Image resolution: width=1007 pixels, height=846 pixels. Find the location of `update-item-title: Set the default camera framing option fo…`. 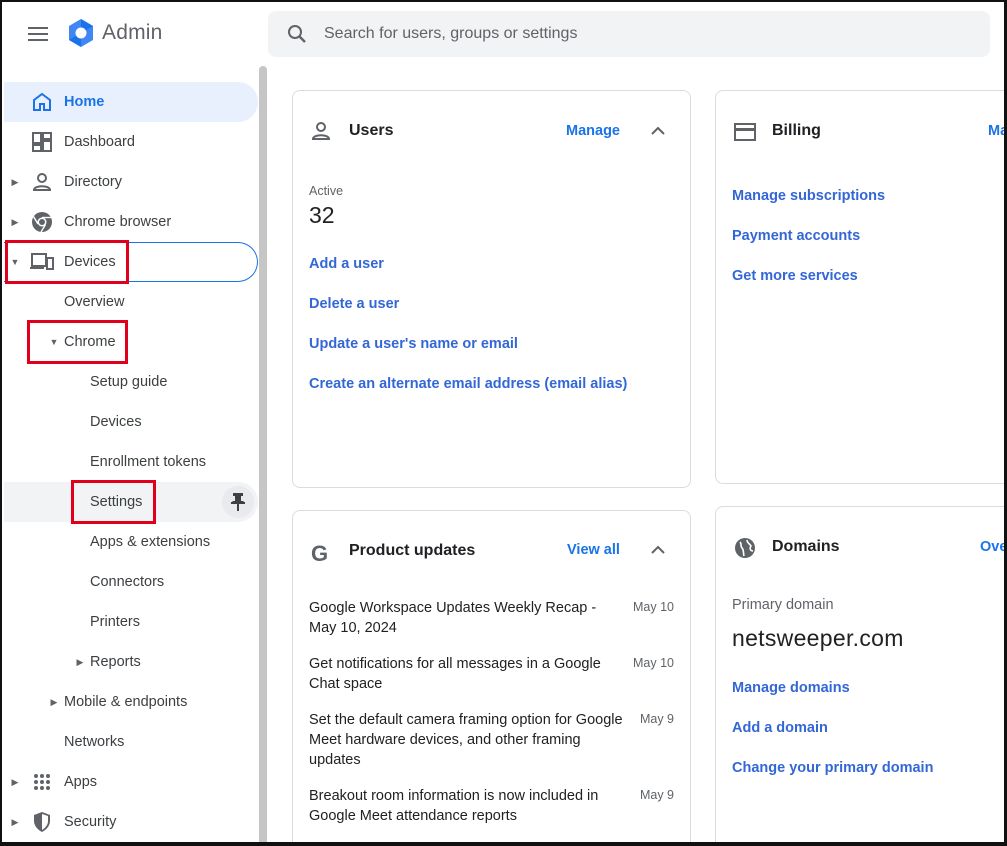

update-item-title: Set the default camera framing option fo… is located at coordinates (468, 740).